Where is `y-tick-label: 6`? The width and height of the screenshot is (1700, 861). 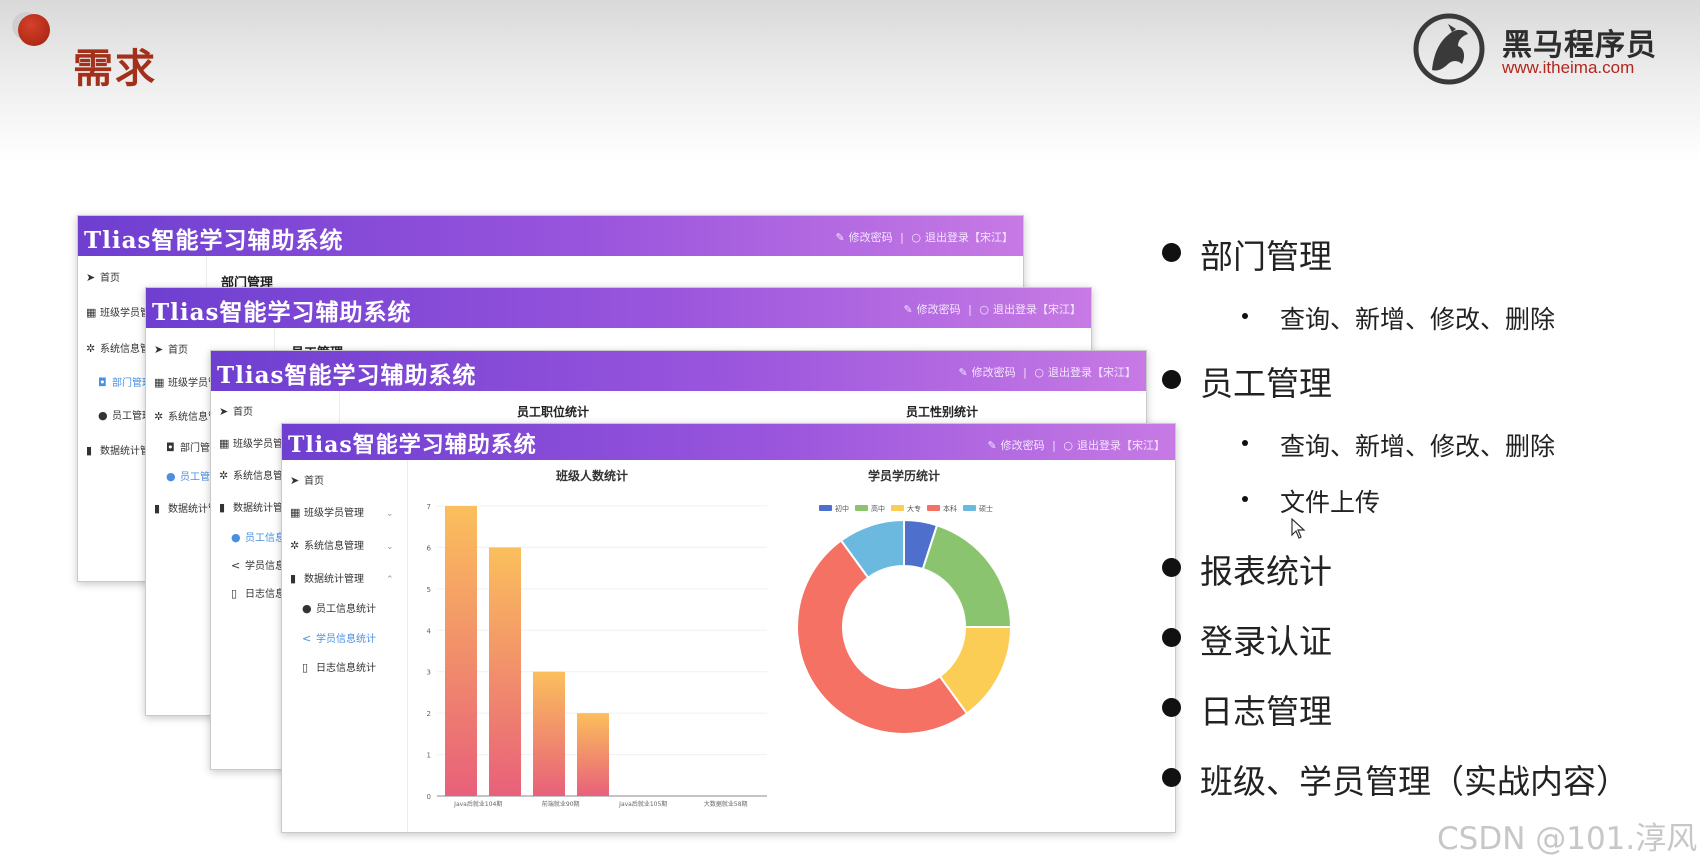 y-tick-label: 6 is located at coordinates (429, 548).